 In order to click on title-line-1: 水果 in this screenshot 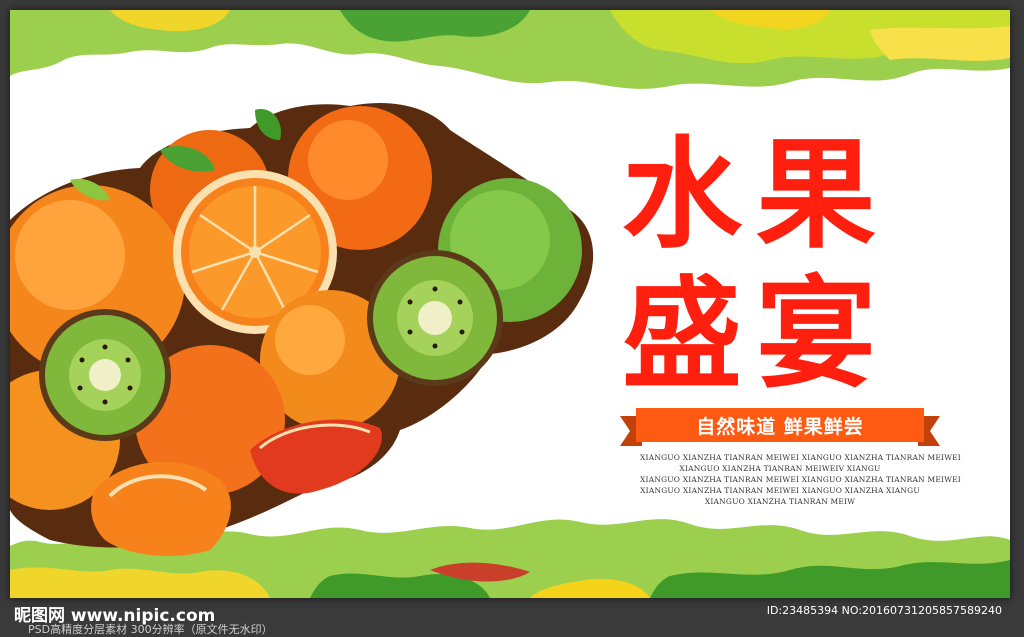, I will do `click(756, 195)`.